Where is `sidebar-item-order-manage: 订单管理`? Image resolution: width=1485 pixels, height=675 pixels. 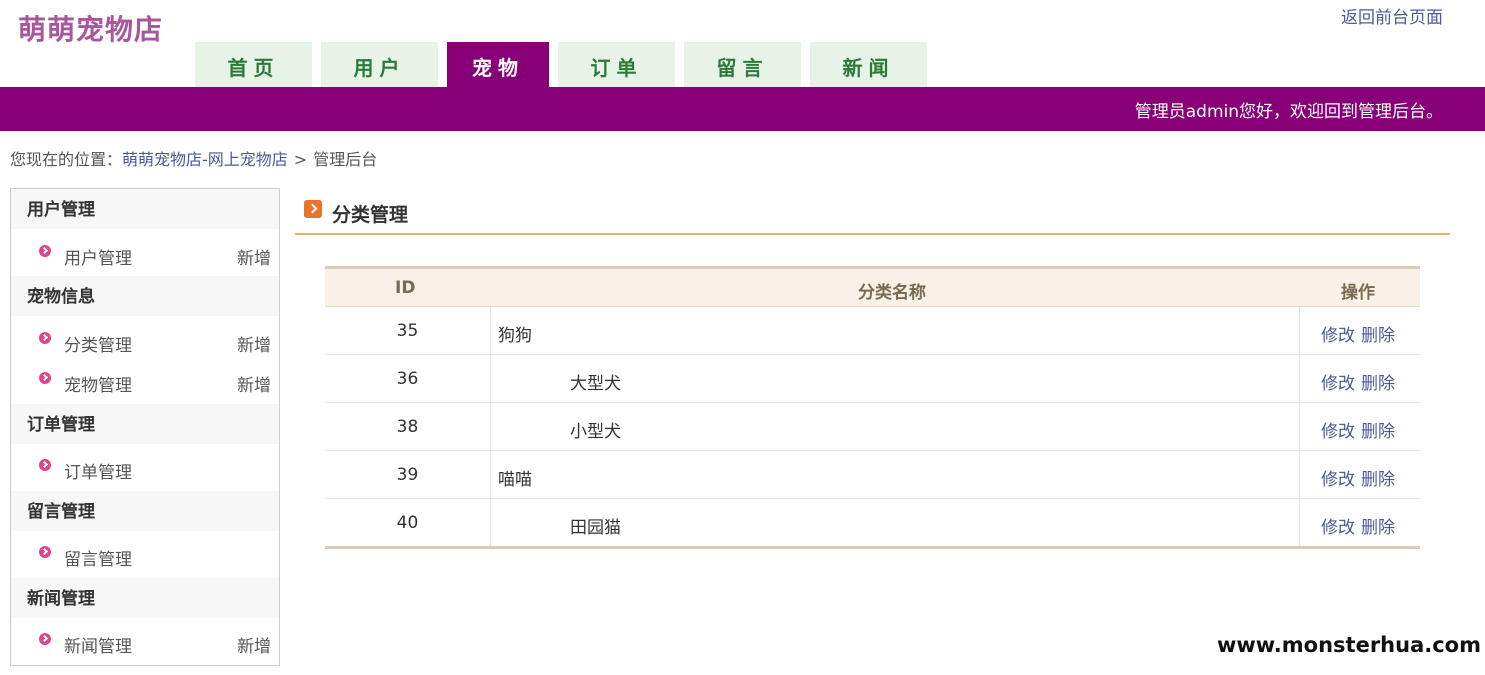 sidebar-item-order-manage: 订单管理 is located at coordinates (145, 466).